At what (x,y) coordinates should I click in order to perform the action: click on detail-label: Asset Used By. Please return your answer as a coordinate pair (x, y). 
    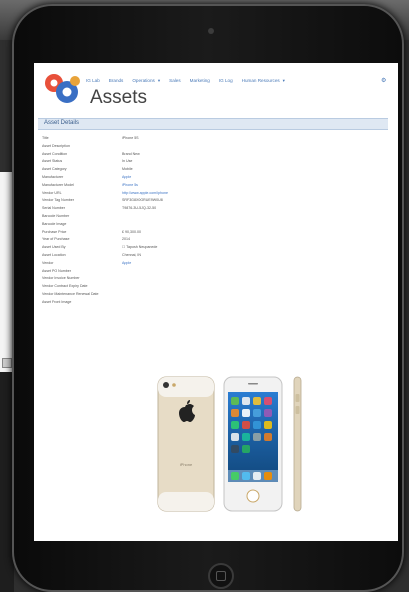
    Looking at the image, I should click on (54, 247).